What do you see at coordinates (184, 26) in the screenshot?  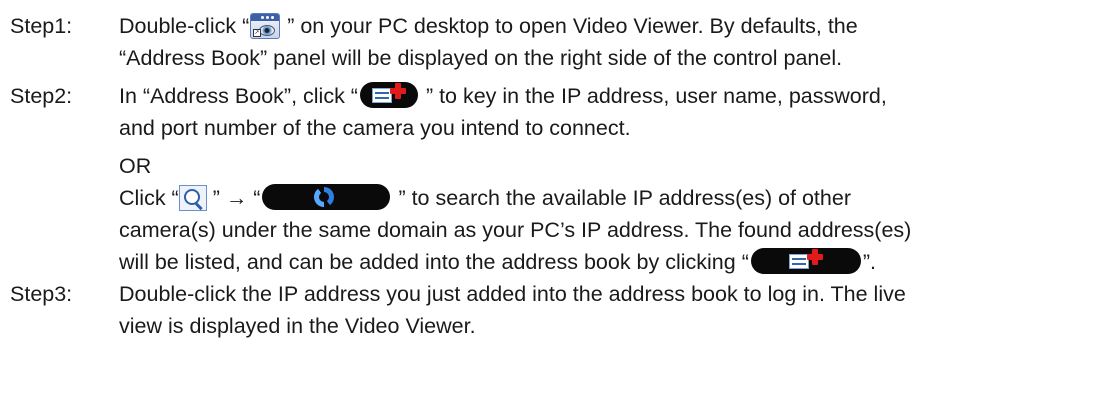 I see `step-text: Double-click “` at bounding box center [184, 26].